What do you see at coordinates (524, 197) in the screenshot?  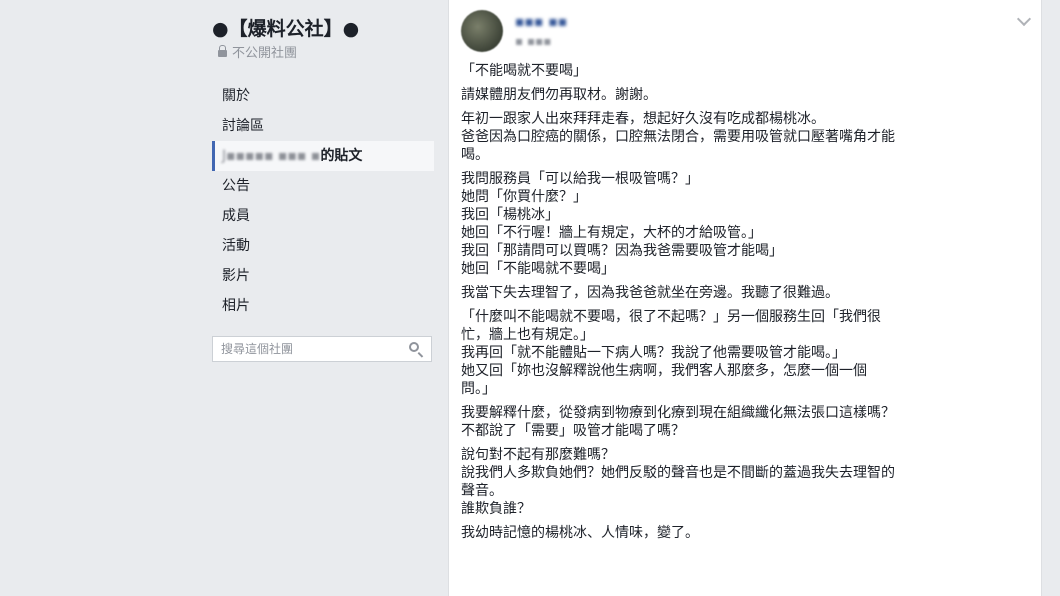 I see `post-line: 她問「你買什麼？」` at bounding box center [524, 197].